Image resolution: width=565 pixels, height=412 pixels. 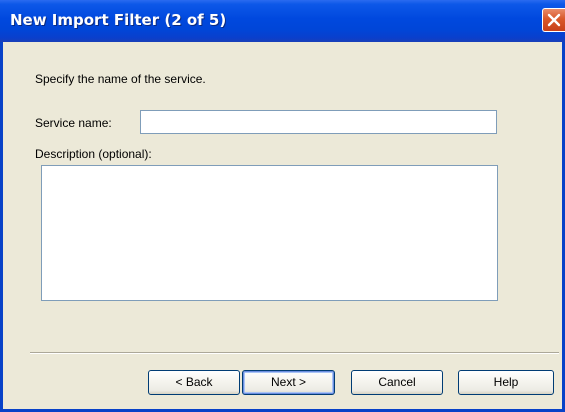 What do you see at coordinates (318, 122) in the screenshot?
I see `service-name-input` at bounding box center [318, 122].